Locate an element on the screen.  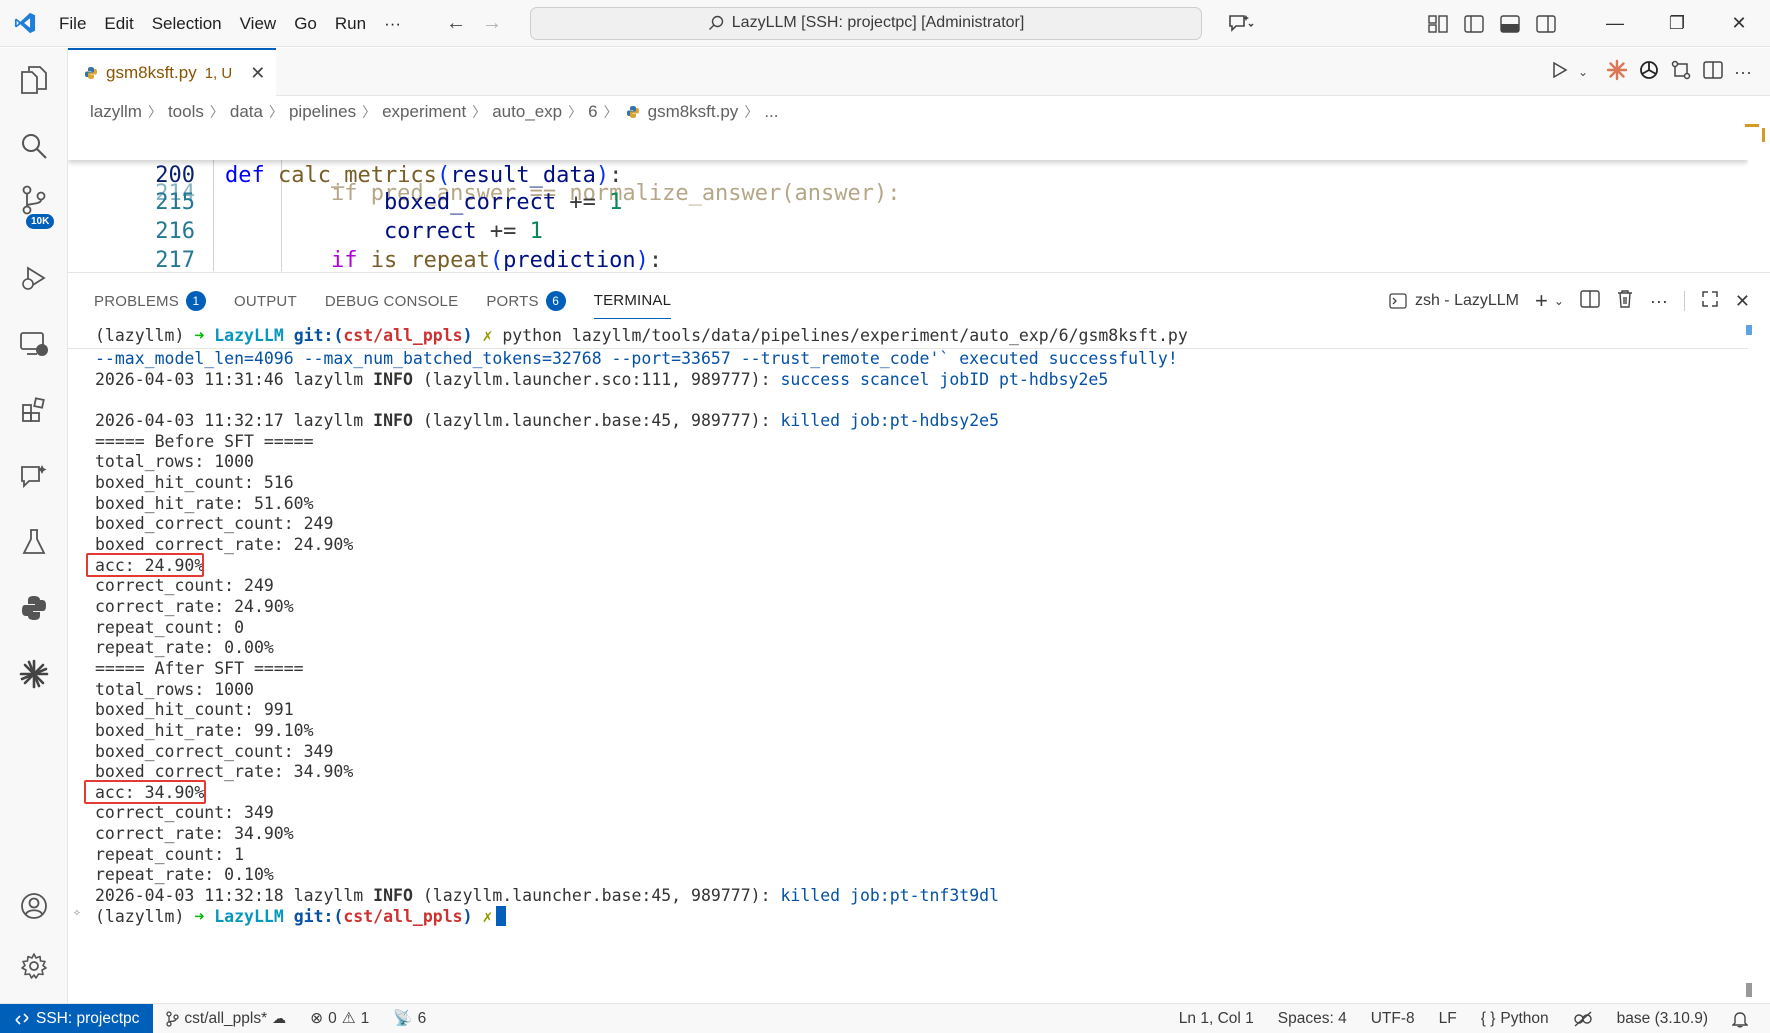
toggle-secondary-sidebar-icon is located at coordinates (1546, 23).